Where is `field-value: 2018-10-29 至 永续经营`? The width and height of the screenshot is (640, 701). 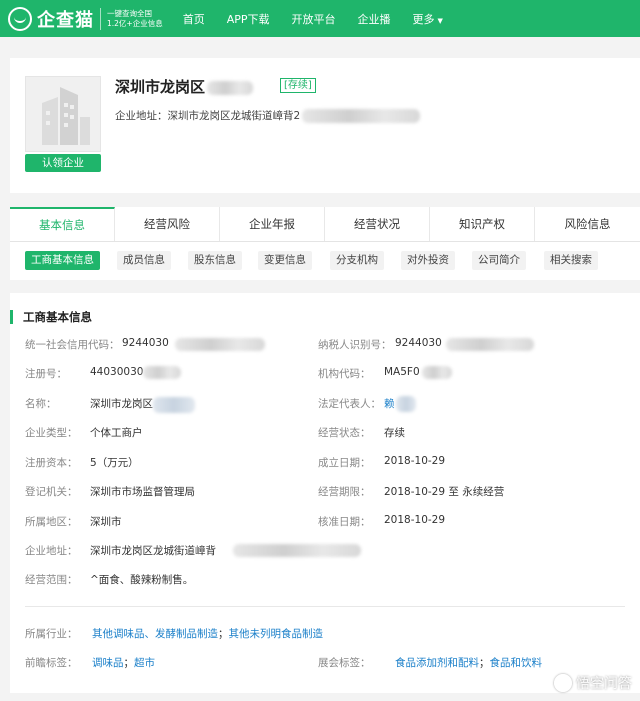
field-value: 2018-10-29 至 永续经营 is located at coordinates (444, 492).